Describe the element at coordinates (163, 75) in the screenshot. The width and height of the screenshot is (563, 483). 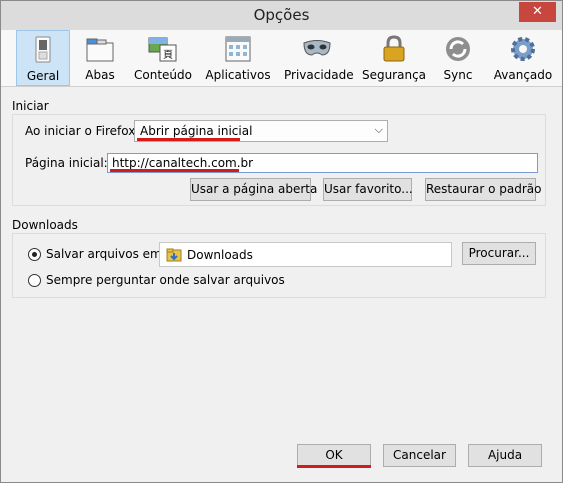
I see `tab-conteudo-label: Conteúdo` at that location.